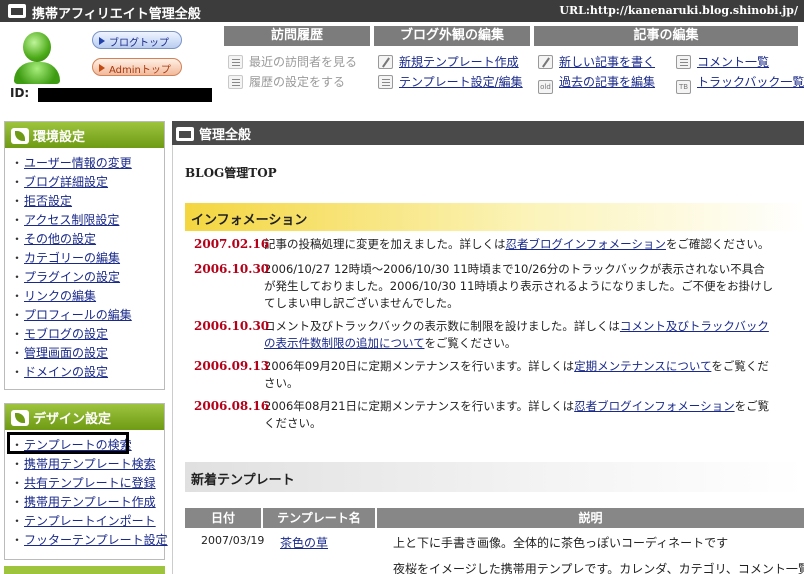 This screenshot has height=574, width=804. I want to click on env-settings-link: リンクの編集, so click(60, 296).